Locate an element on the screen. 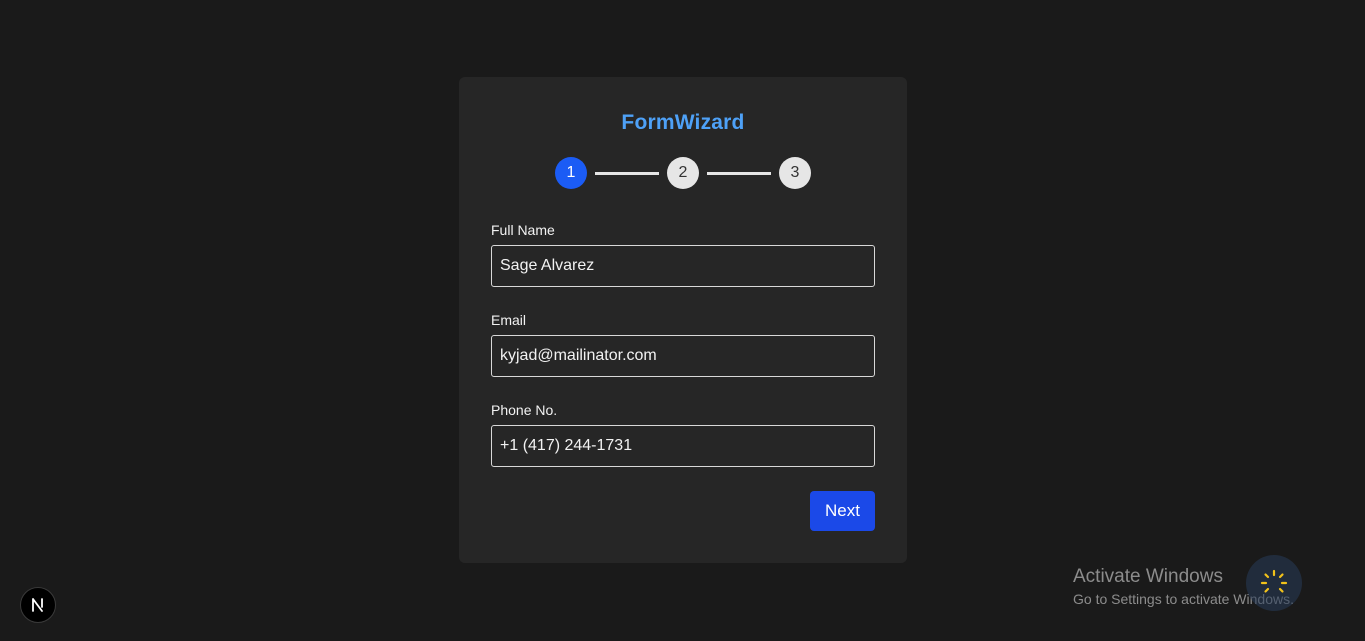 The image size is (1365, 641). next-button: Next is located at coordinates (842, 511).